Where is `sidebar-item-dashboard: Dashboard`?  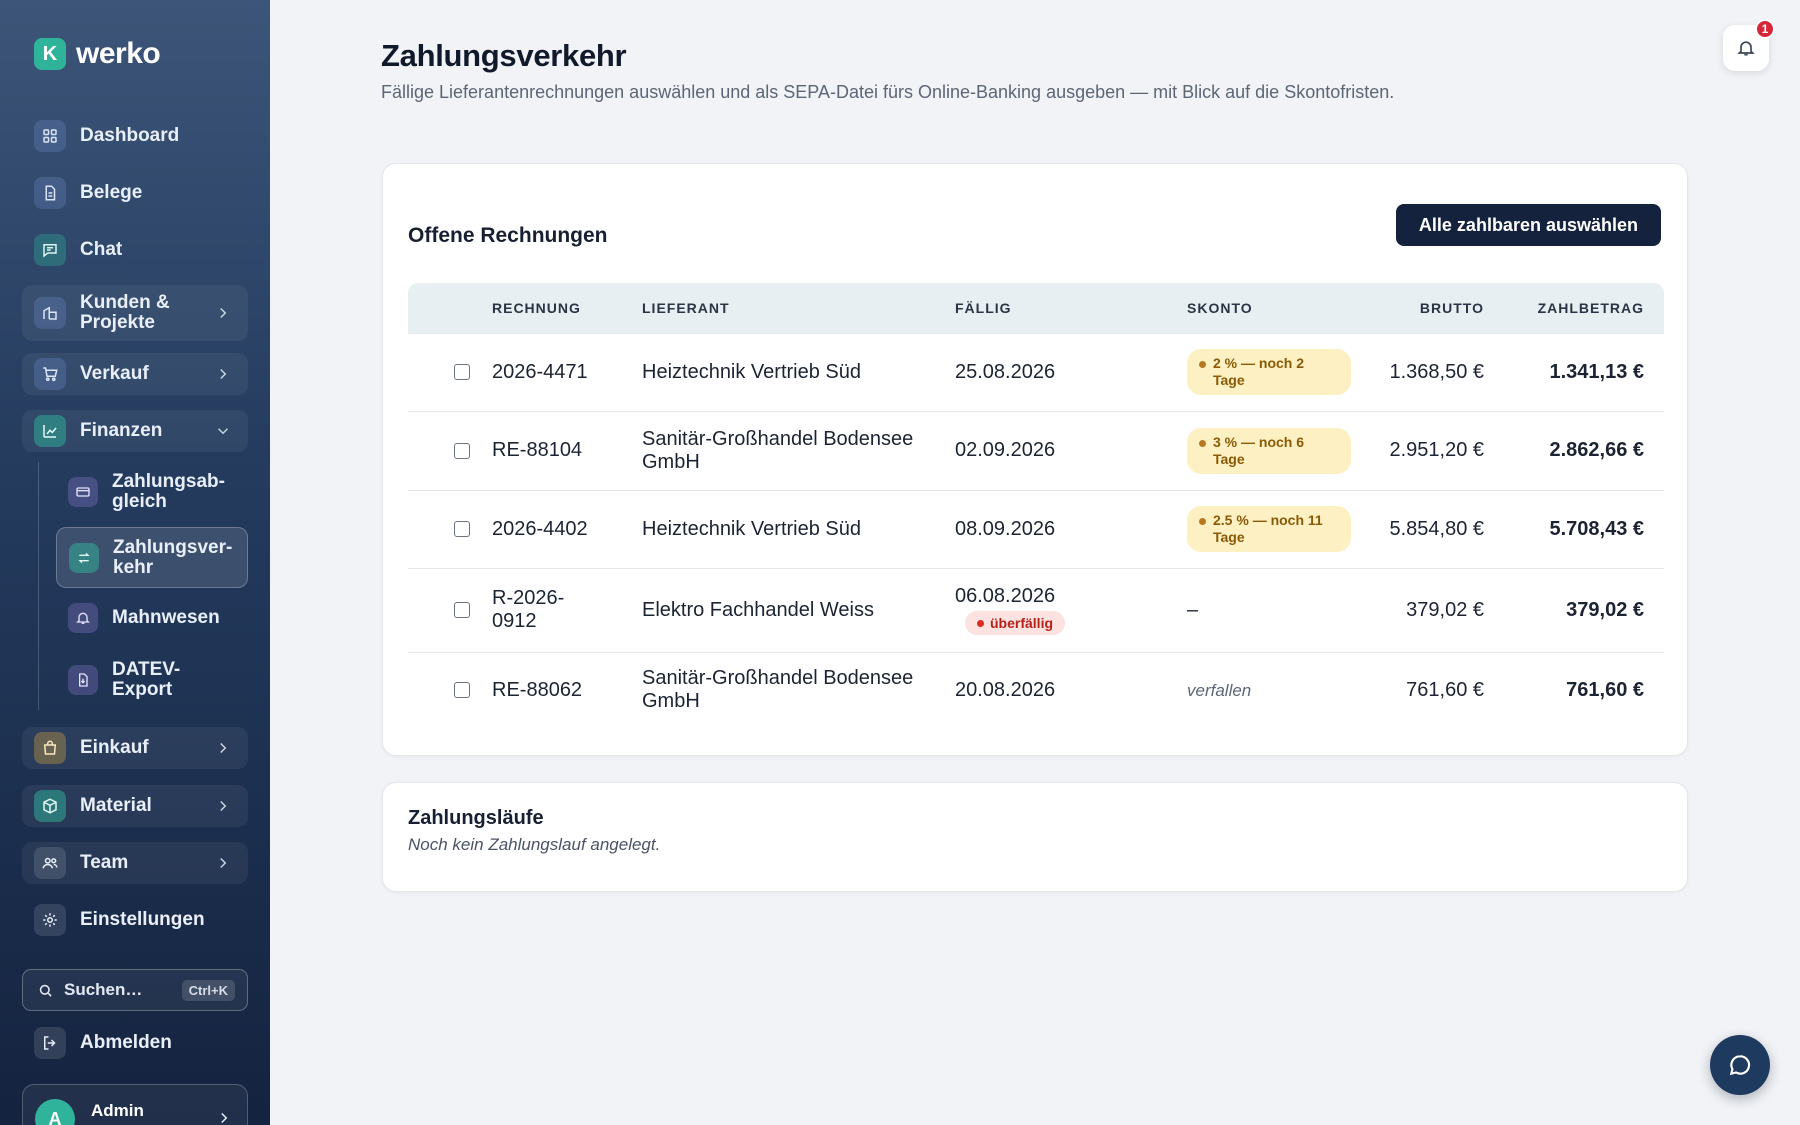
sidebar-item-dashboard: Dashboard is located at coordinates (135, 136).